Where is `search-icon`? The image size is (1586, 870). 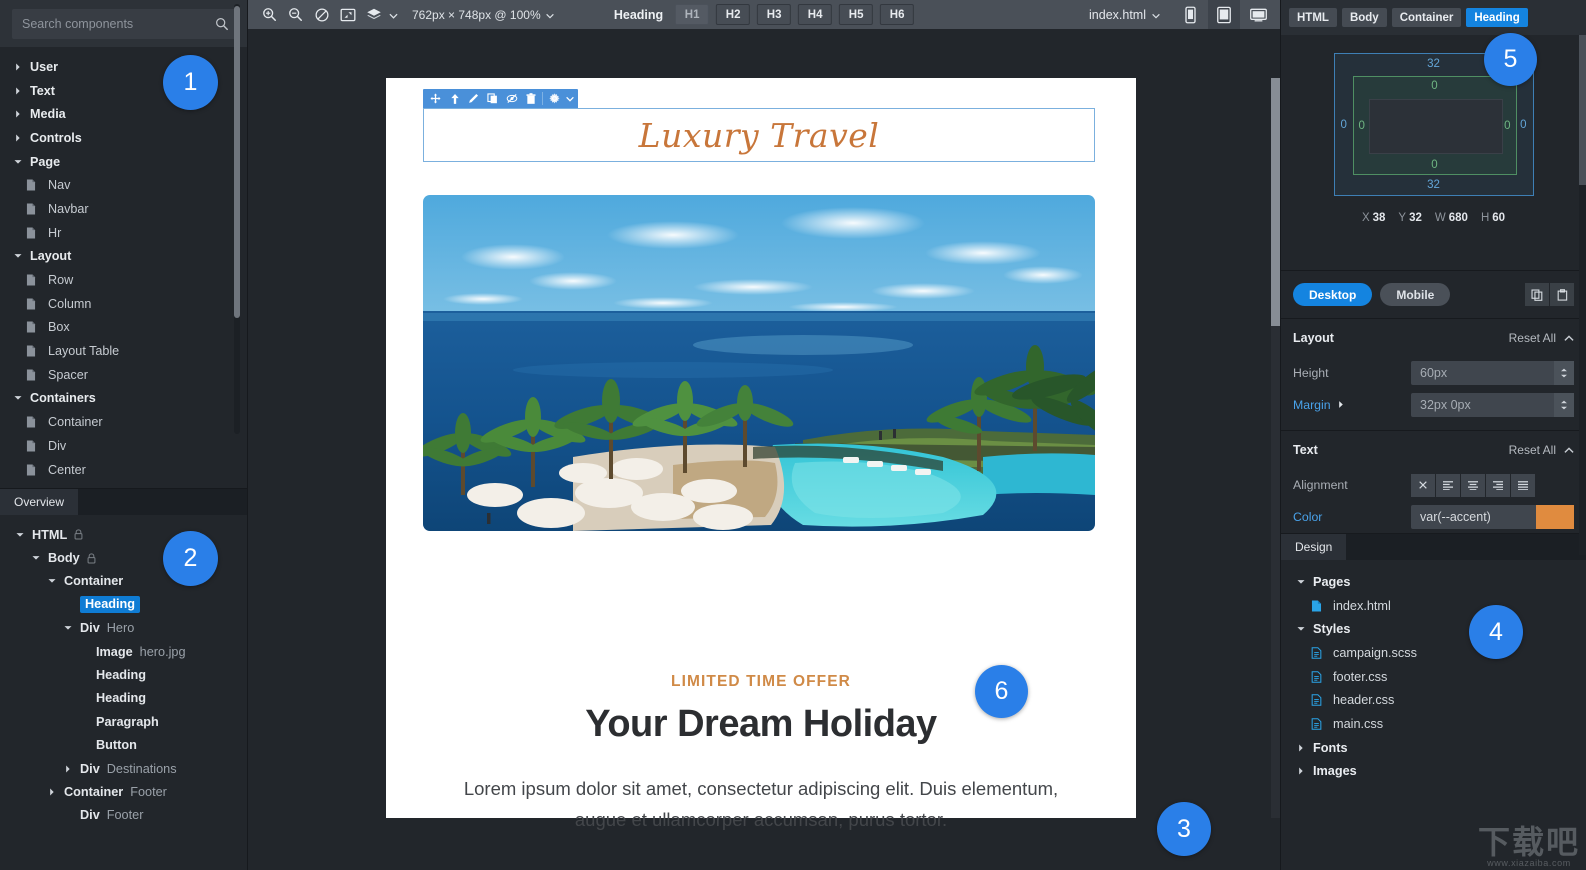 search-icon is located at coordinates (222, 24).